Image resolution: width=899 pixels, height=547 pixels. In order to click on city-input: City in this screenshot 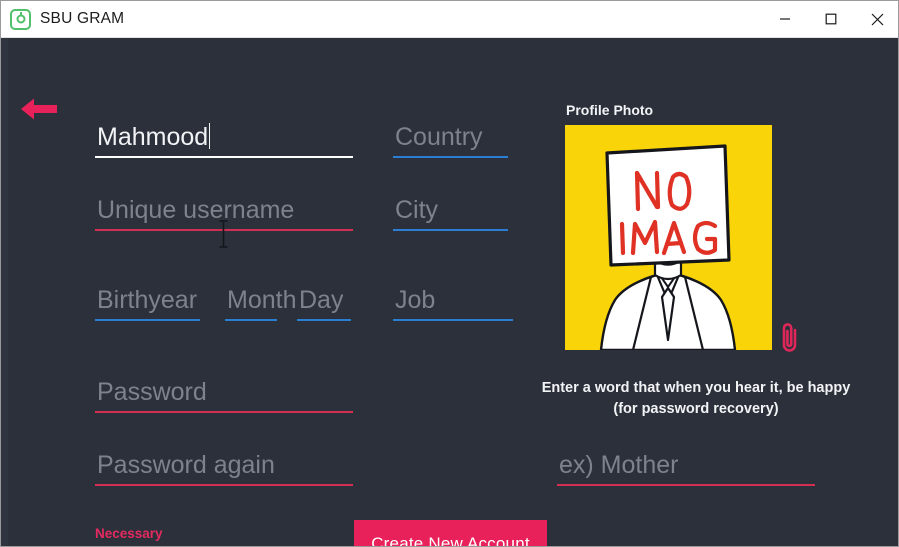, I will do `click(450, 202)`.